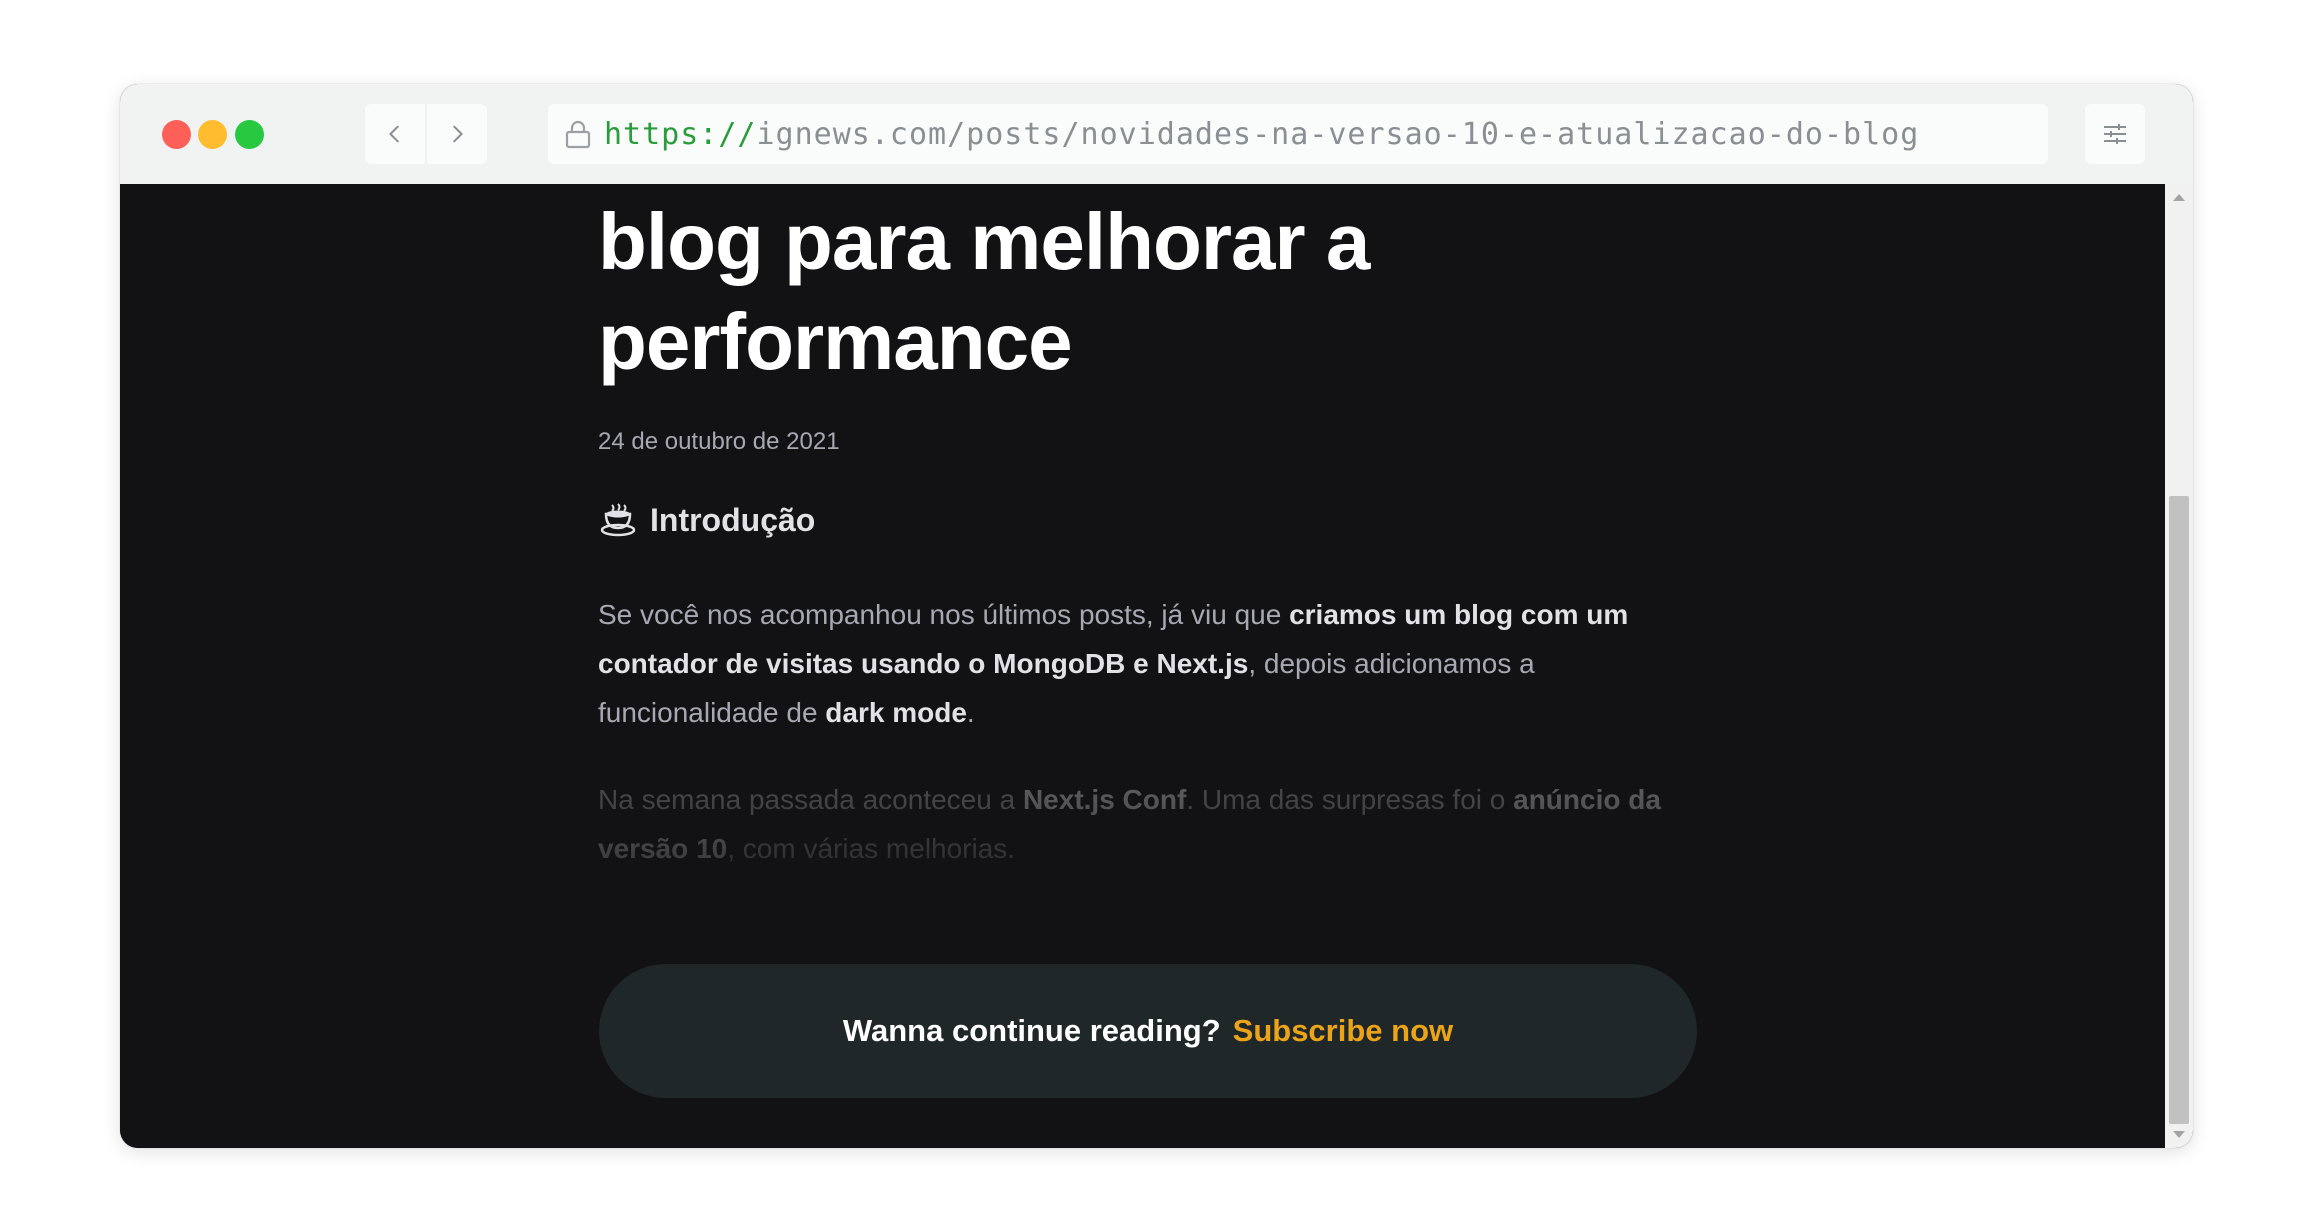 The height and width of the screenshot is (1226, 2300). What do you see at coordinates (970, 712) in the screenshot?
I see `paragraph-text: .` at bounding box center [970, 712].